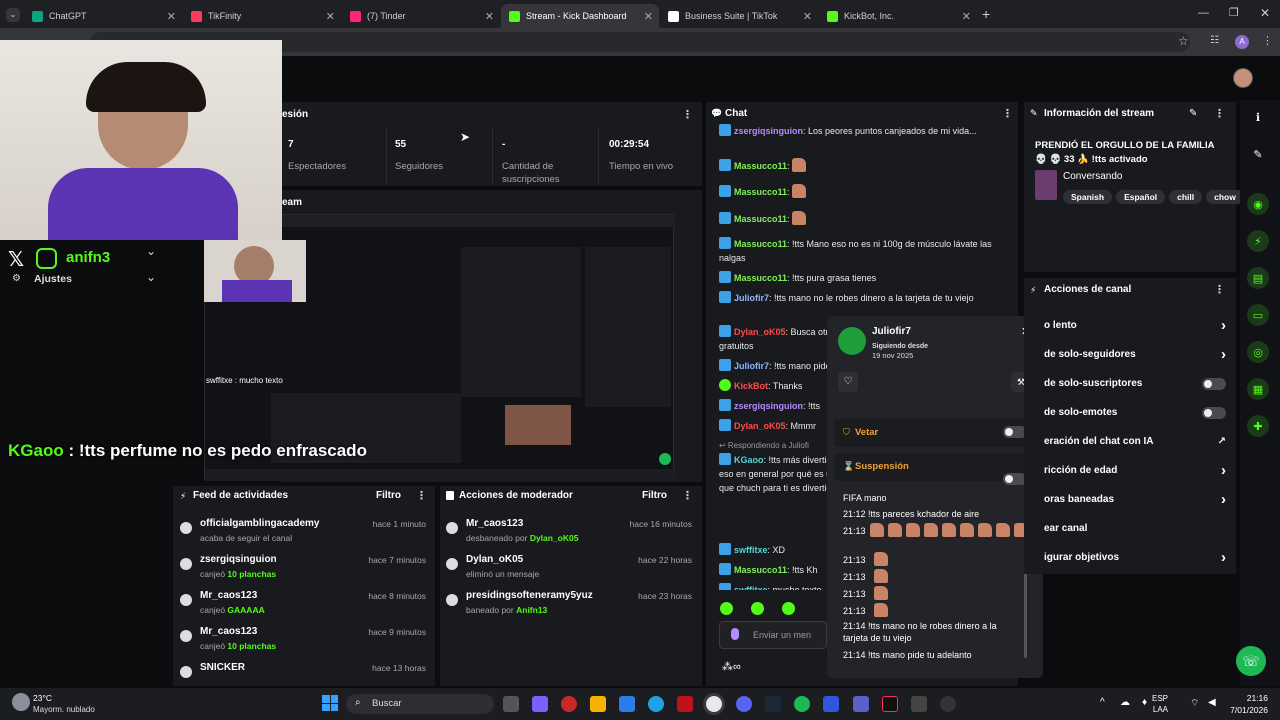 This screenshot has height=720, width=1280. What do you see at coordinates (1248, 698) in the screenshot?
I see `clock-time: 21:16` at bounding box center [1248, 698].